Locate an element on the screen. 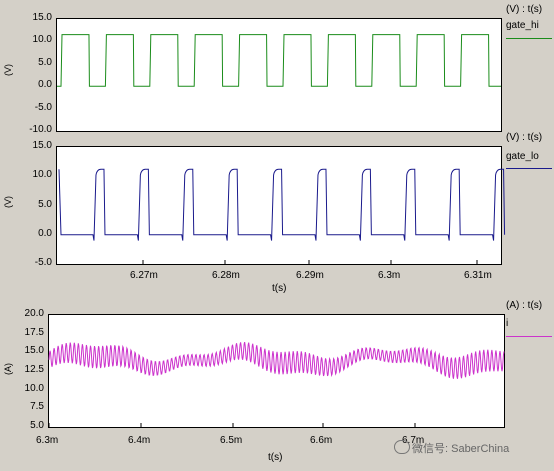 The width and height of the screenshot is (554, 471). current-ytick-label: 7.5 is located at coordinates (37, 407).